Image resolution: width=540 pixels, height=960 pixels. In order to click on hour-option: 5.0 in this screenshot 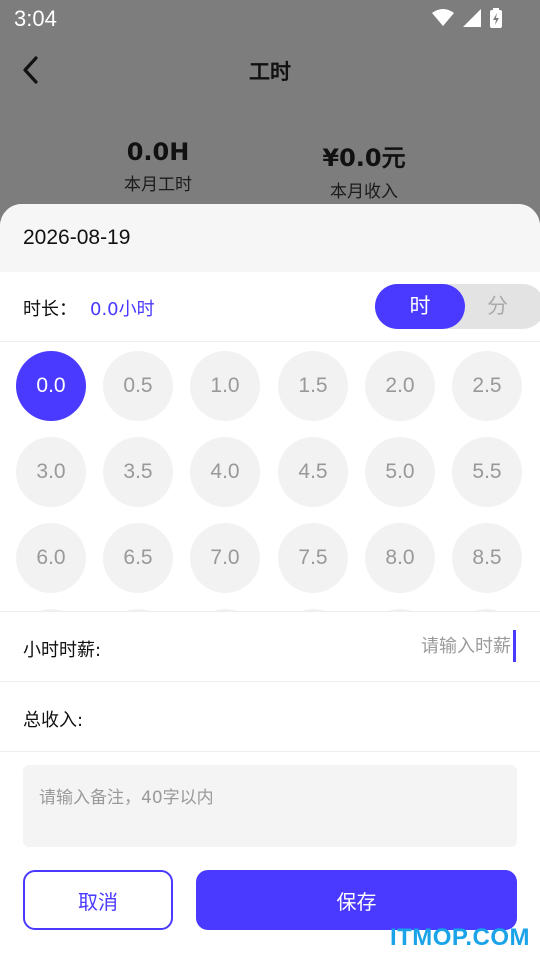, I will do `click(400, 472)`.